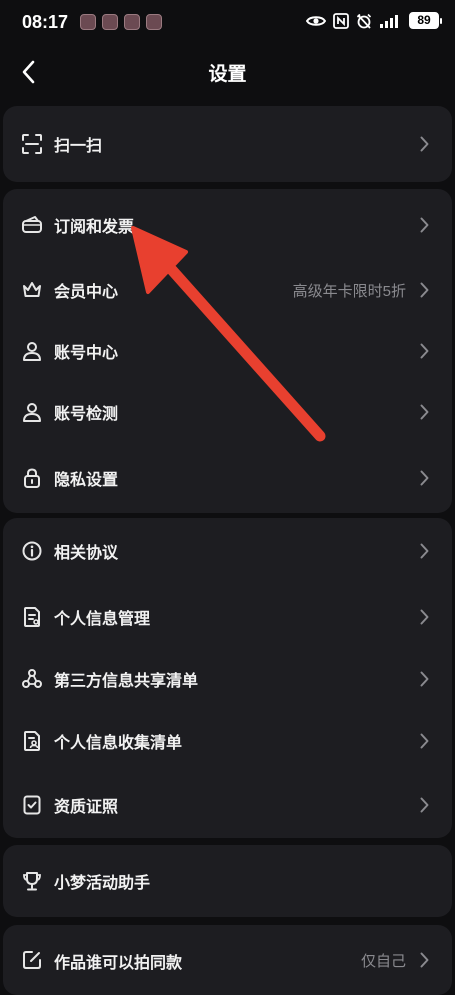 The width and height of the screenshot is (455, 995). I want to click on signal-icon, so click(389, 21).